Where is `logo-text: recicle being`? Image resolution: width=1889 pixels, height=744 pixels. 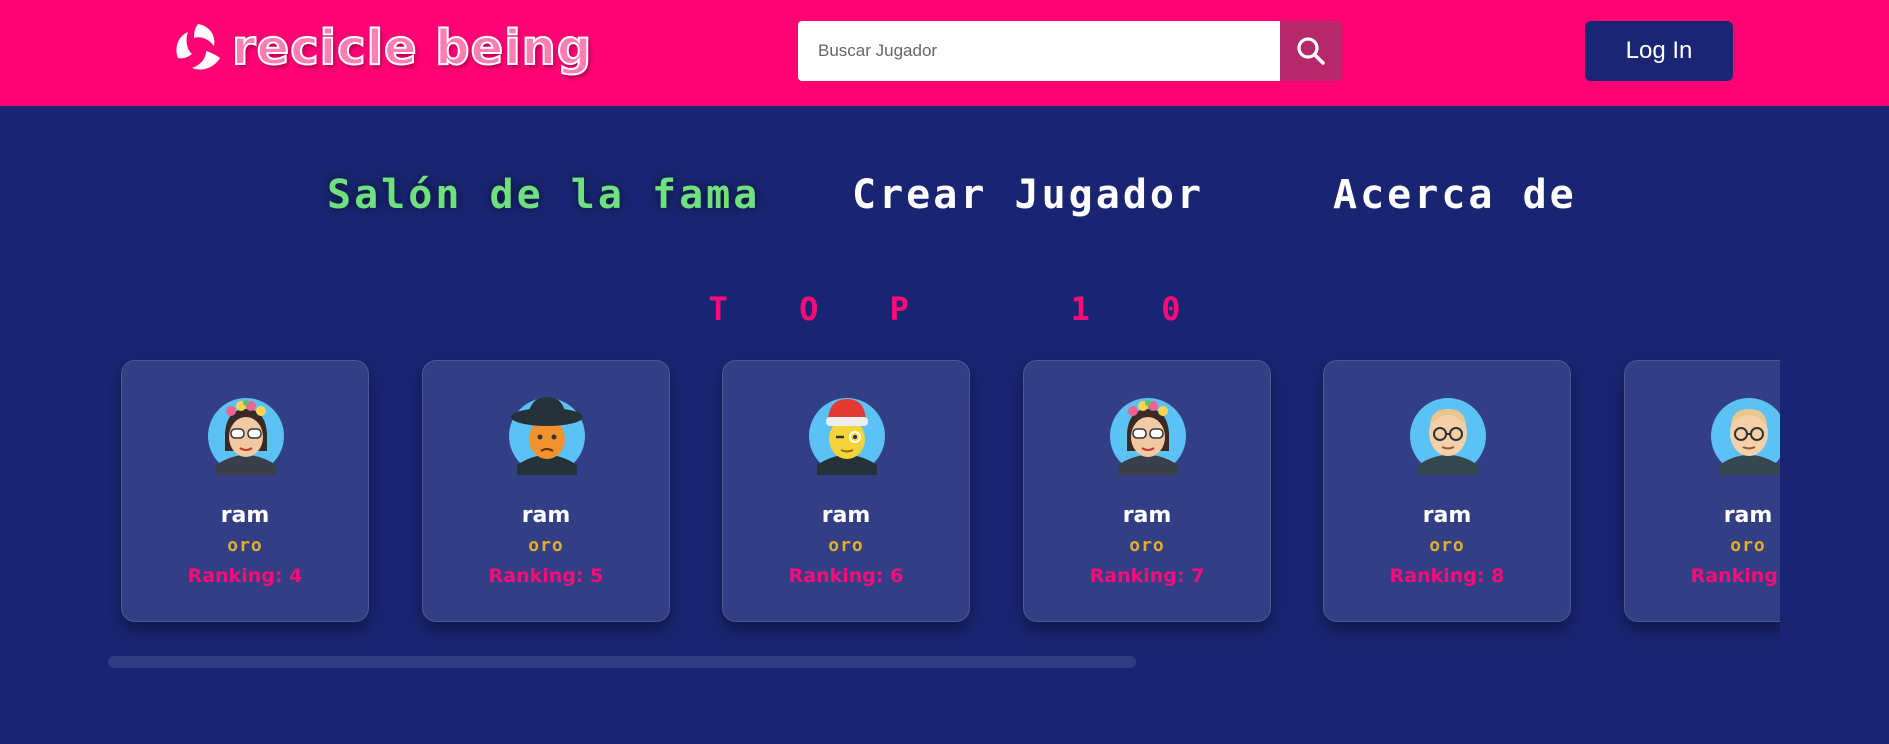
logo-text: recicle being is located at coordinates (412, 48).